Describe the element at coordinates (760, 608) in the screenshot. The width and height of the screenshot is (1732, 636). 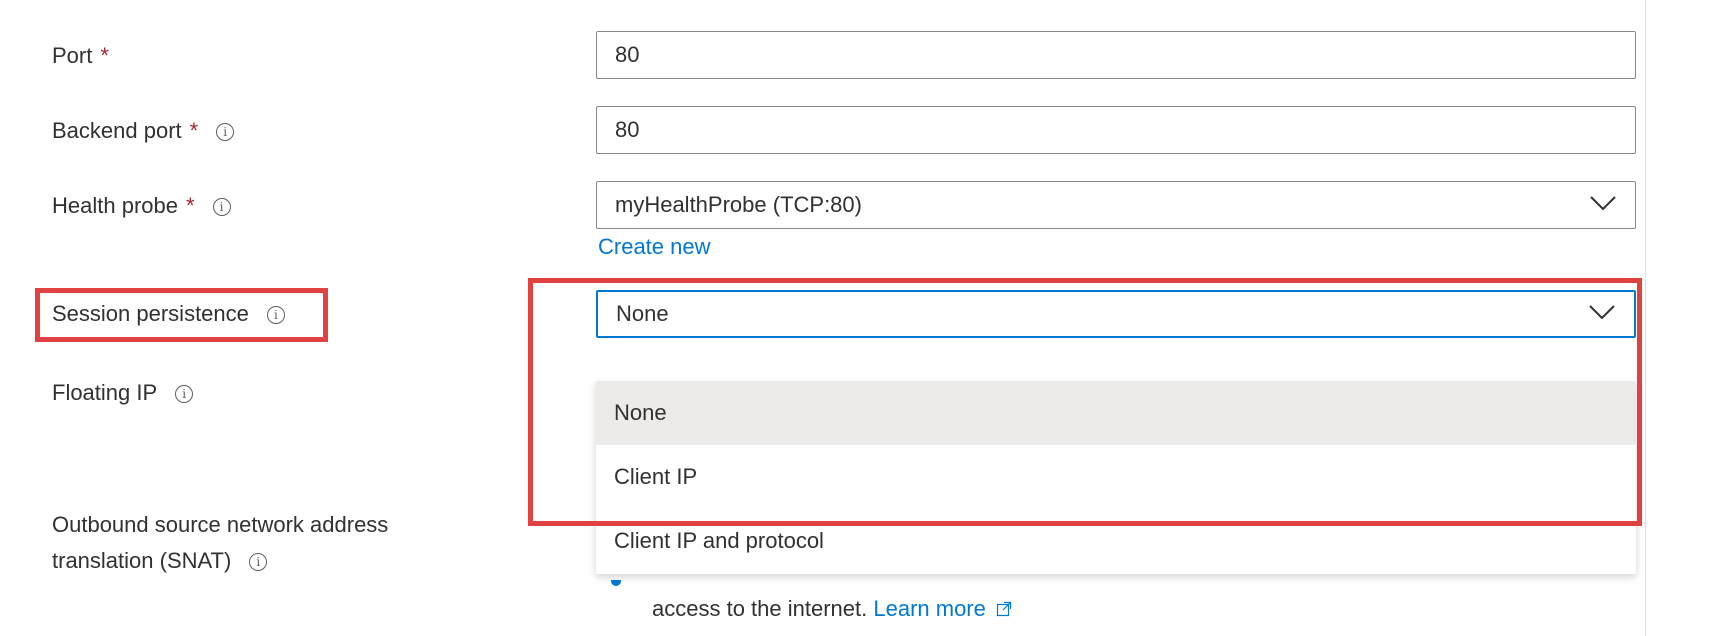
I see `snat-help-text: access to the internet.` at that location.